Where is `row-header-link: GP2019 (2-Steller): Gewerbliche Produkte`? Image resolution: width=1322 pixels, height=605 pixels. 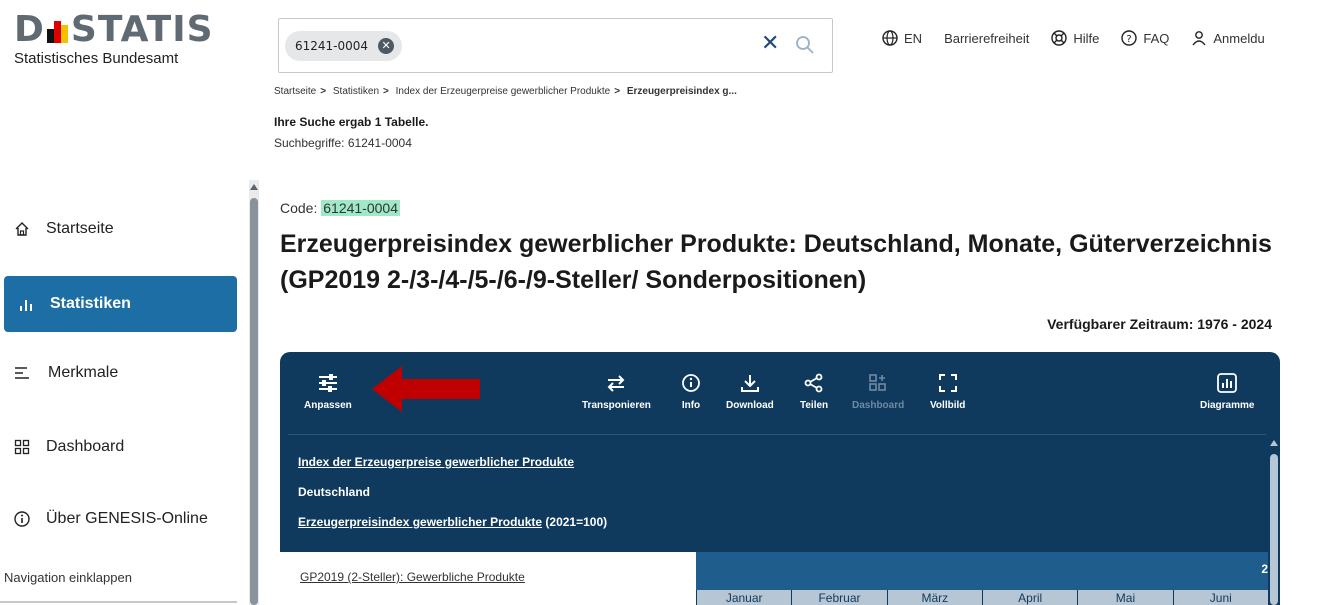
row-header-link: GP2019 (2-Steller): Gewerbliche Produkte is located at coordinates (412, 577).